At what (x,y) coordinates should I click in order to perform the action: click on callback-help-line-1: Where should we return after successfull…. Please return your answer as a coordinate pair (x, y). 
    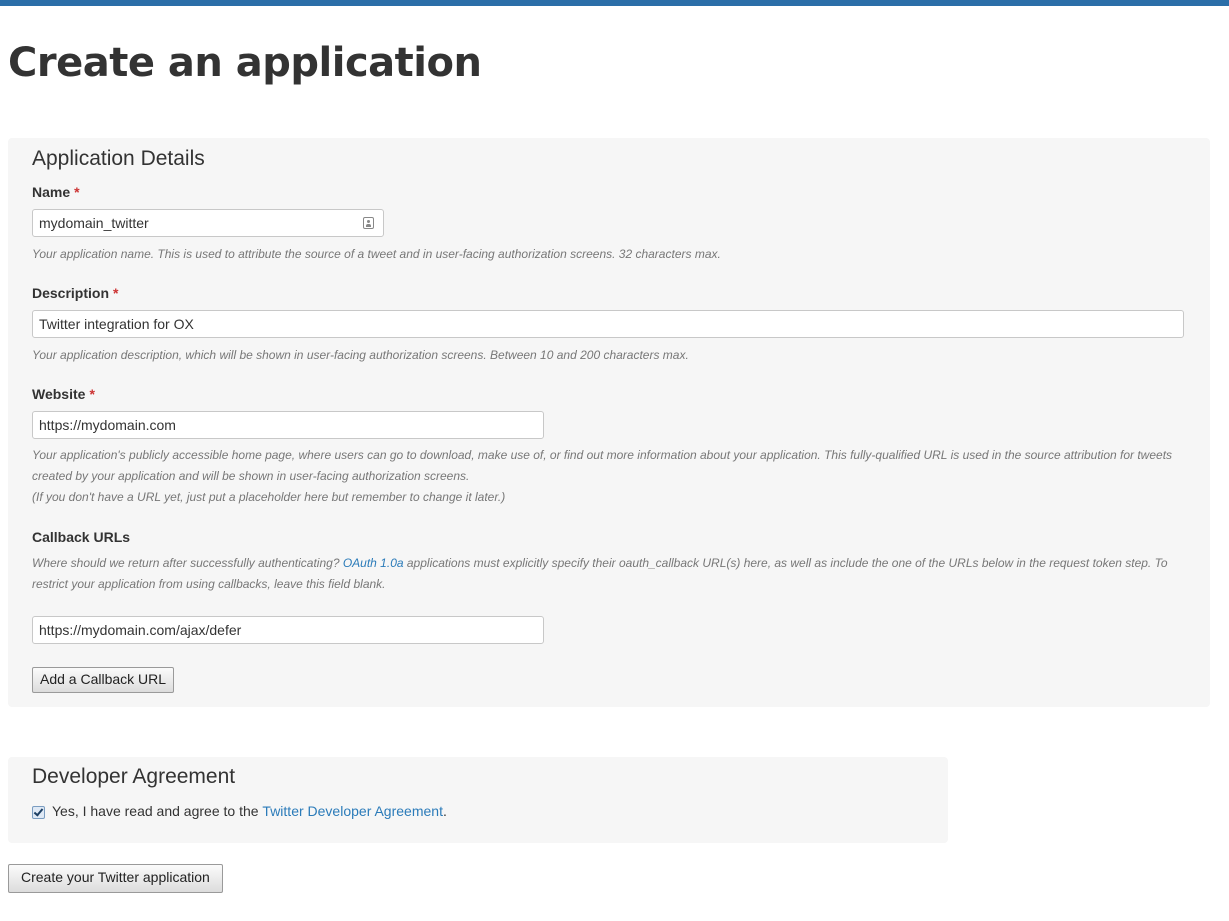
    Looking at the image, I should click on (600, 563).